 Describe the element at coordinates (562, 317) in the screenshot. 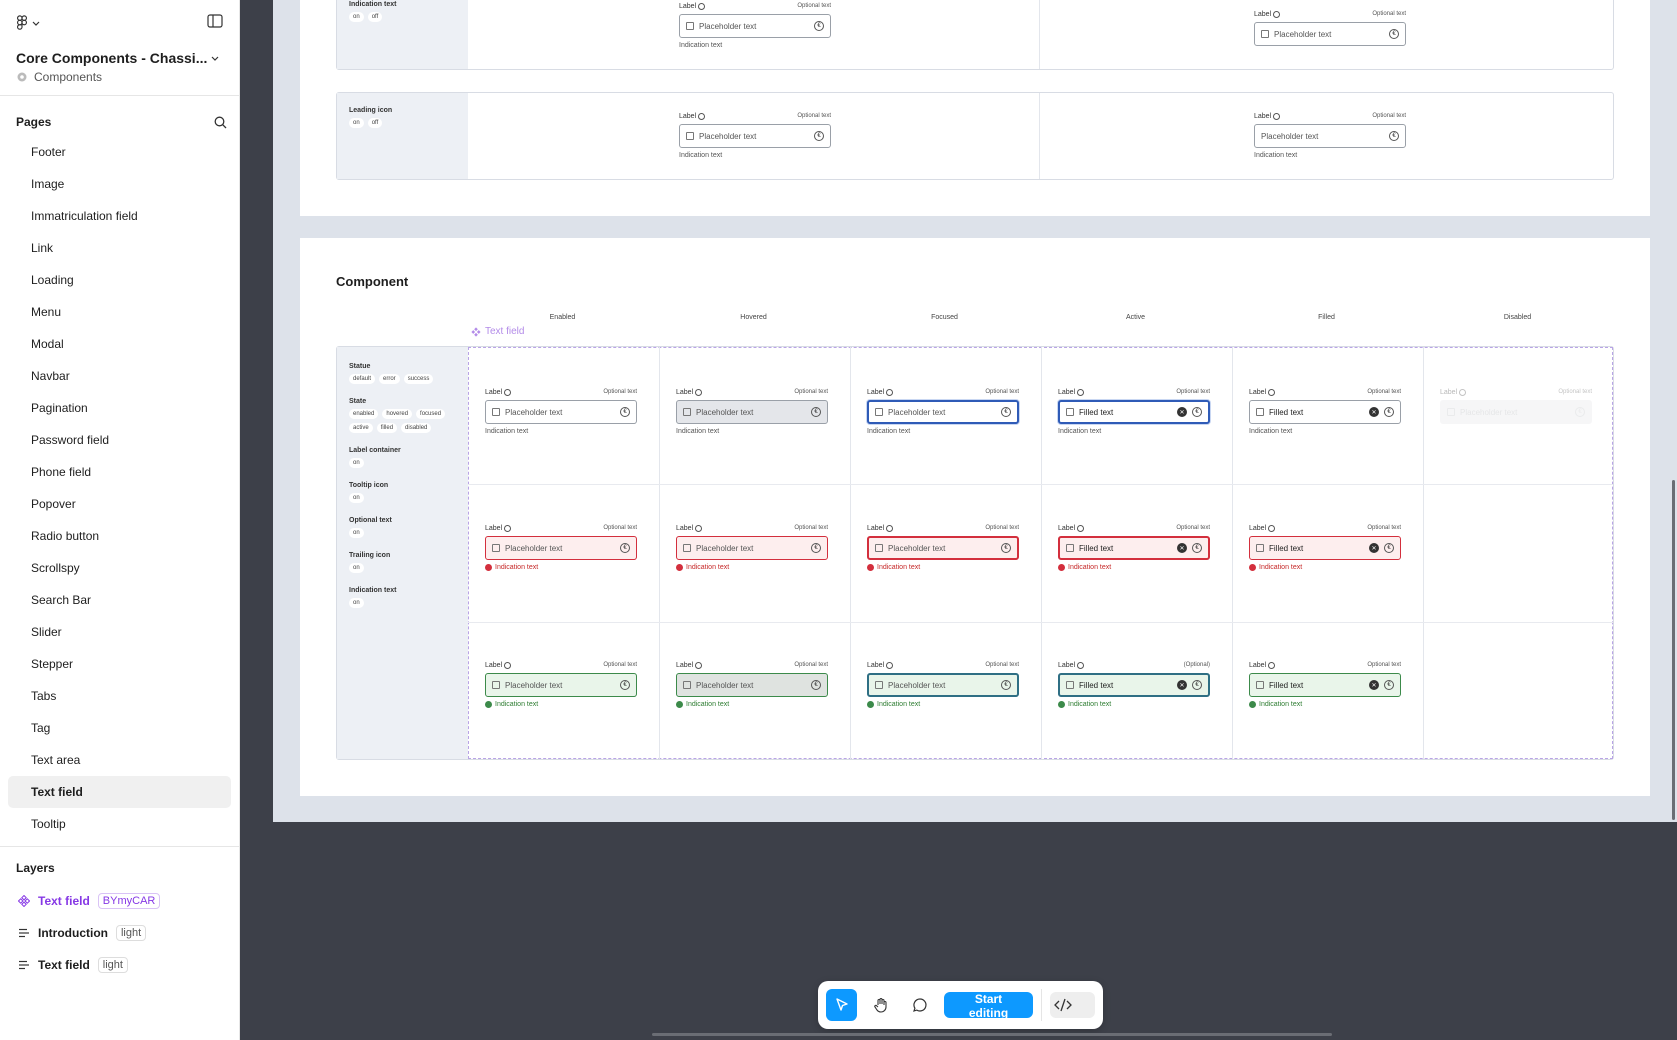

I see `column-header-enabled: Enabled` at that location.